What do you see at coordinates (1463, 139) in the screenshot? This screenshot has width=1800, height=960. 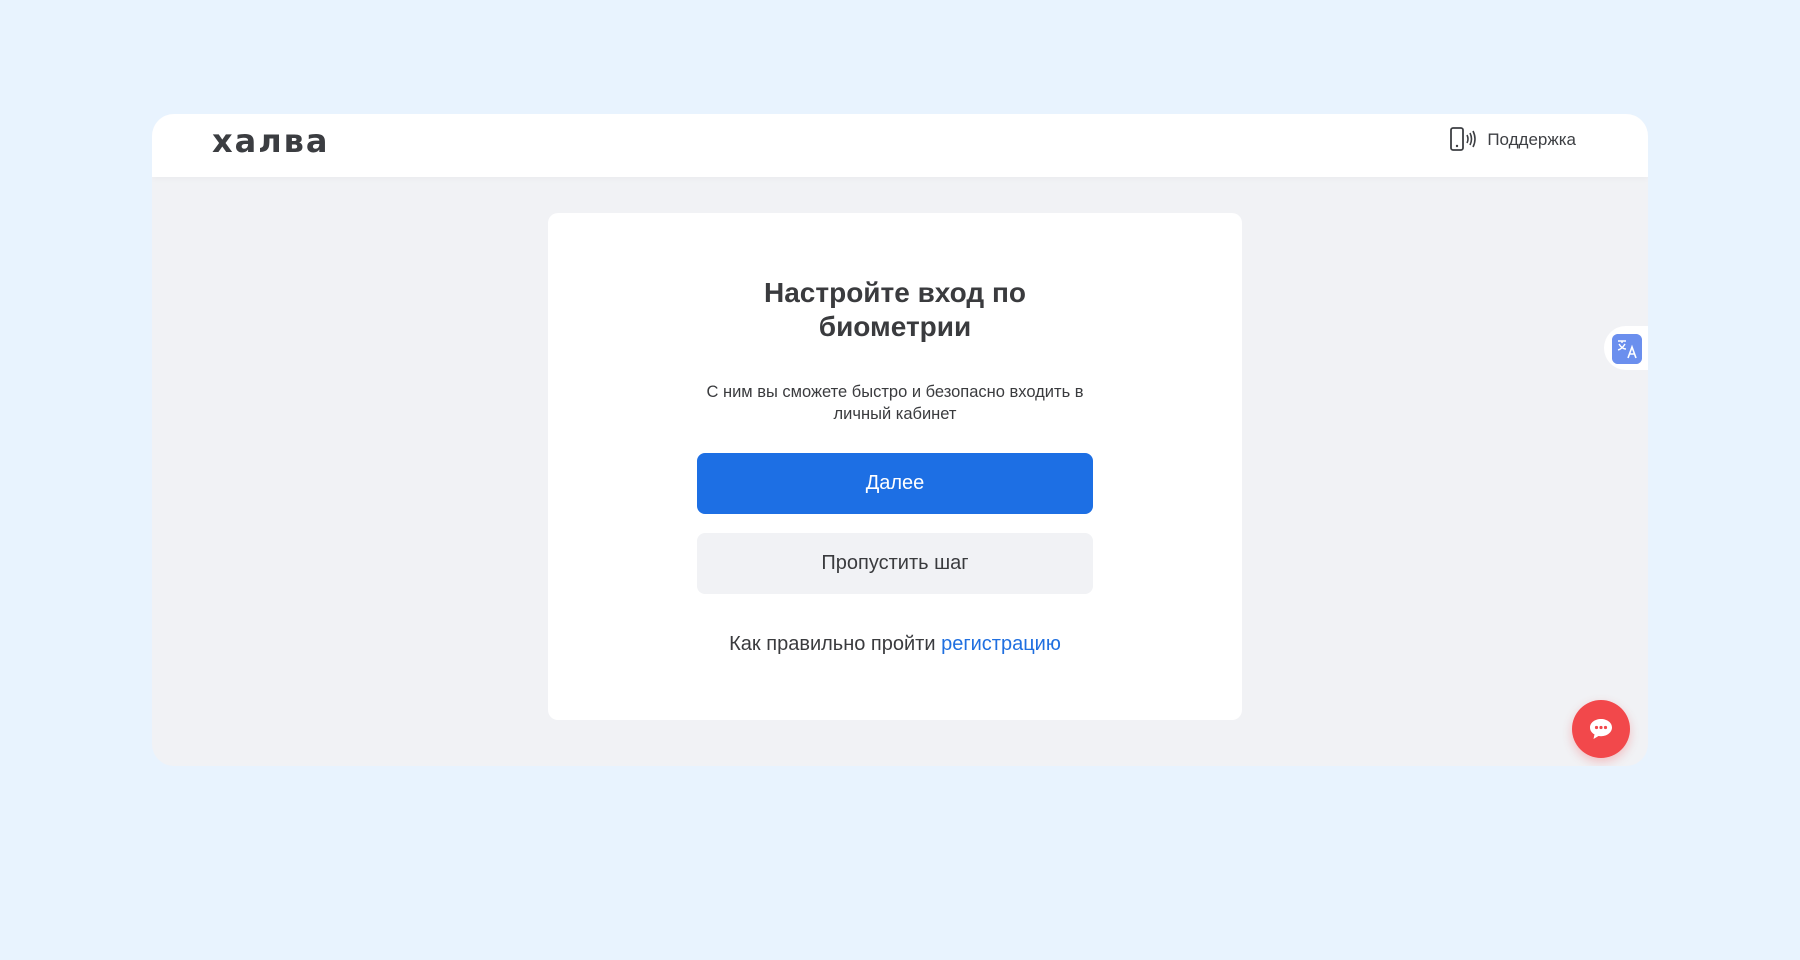 I see `phone-vibrate-icon` at bounding box center [1463, 139].